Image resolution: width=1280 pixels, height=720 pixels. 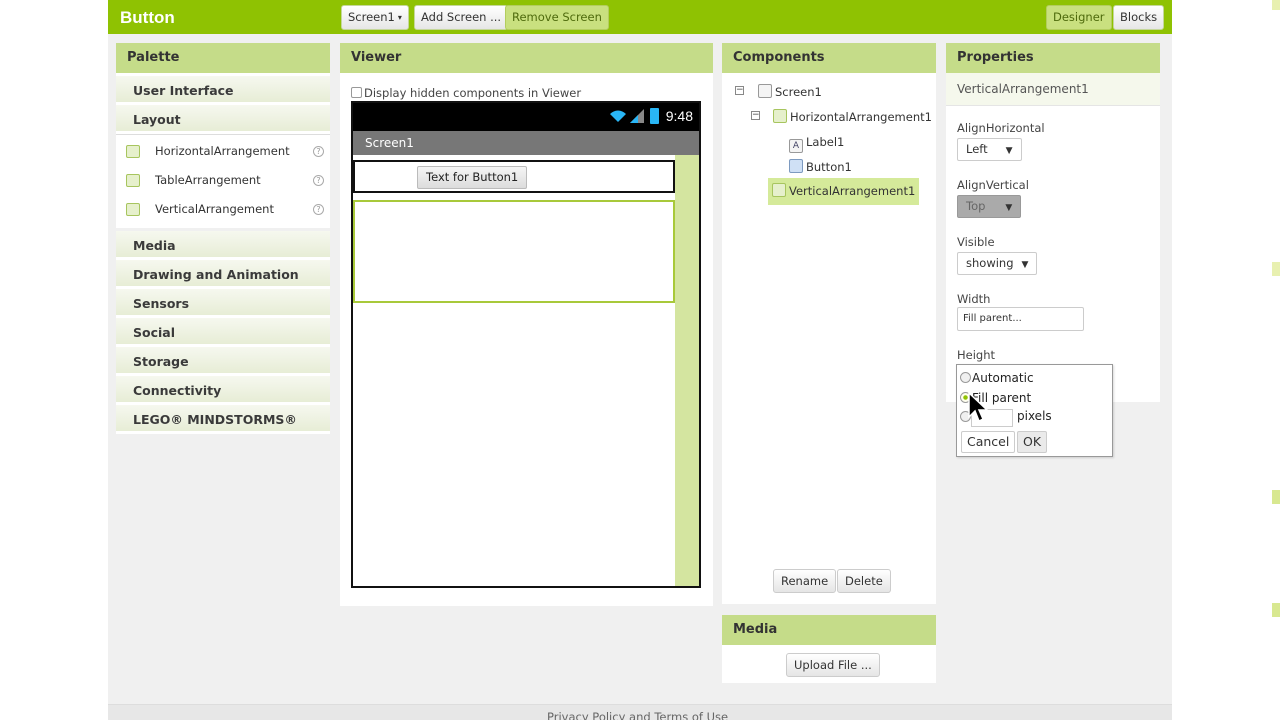 I want to click on screen-icon, so click(x=765, y=91).